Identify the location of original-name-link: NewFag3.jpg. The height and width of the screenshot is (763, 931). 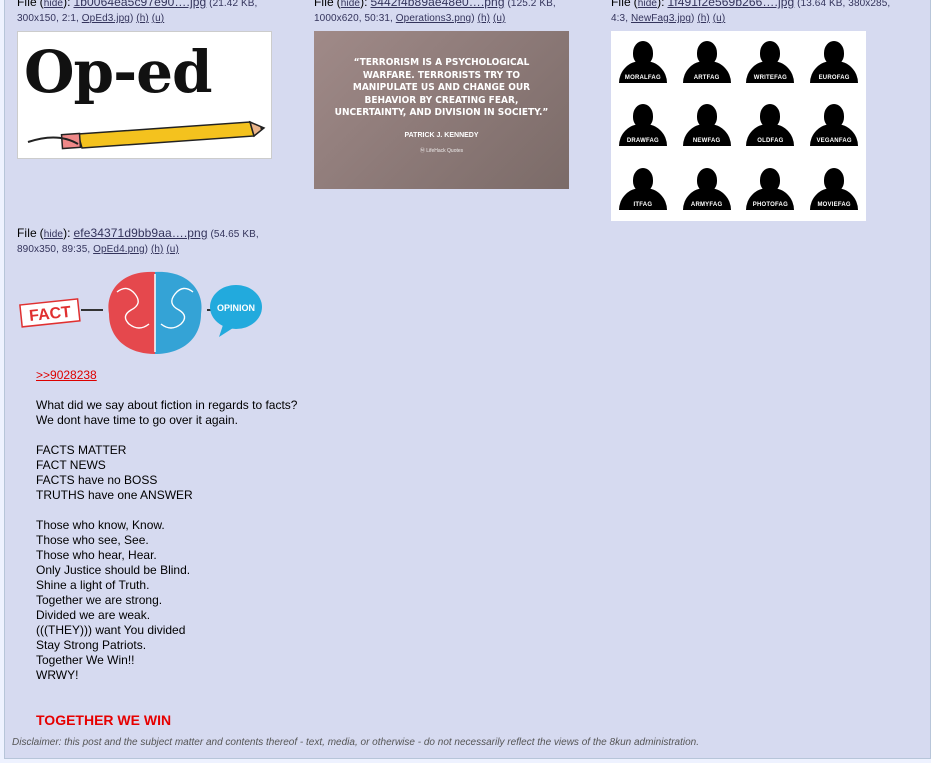
(661, 18).